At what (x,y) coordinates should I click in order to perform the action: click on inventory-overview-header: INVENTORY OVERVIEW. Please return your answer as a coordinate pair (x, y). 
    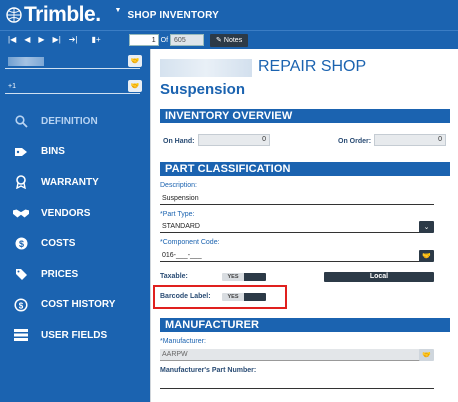
    Looking at the image, I should click on (305, 116).